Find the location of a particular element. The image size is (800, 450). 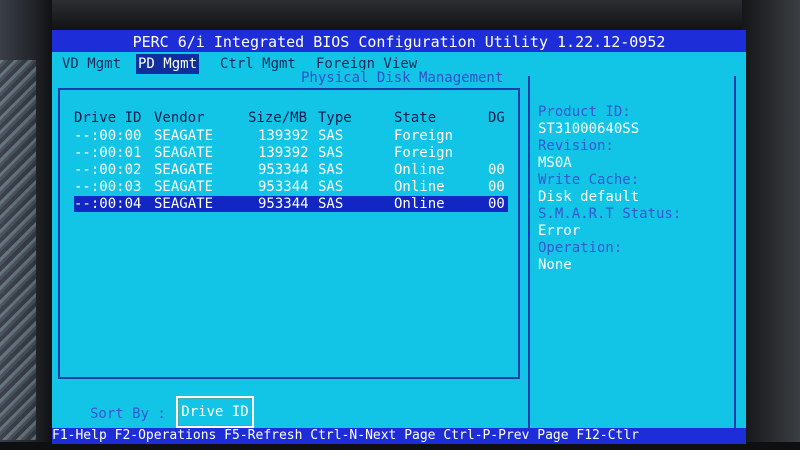

table-row: --:00:00 SEAGATE 139392 SAS Foreign is located at coordinates (291, 136).